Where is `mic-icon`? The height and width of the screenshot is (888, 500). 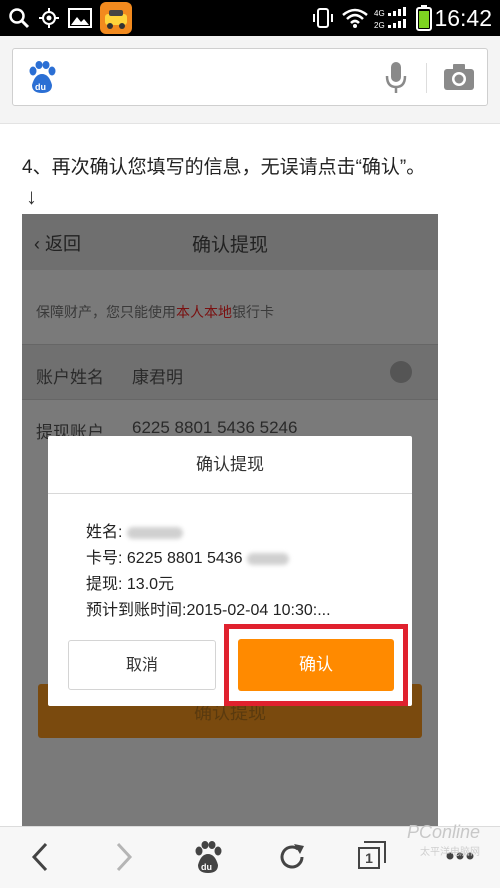
mic-icon is located at coordinates (396, 78).